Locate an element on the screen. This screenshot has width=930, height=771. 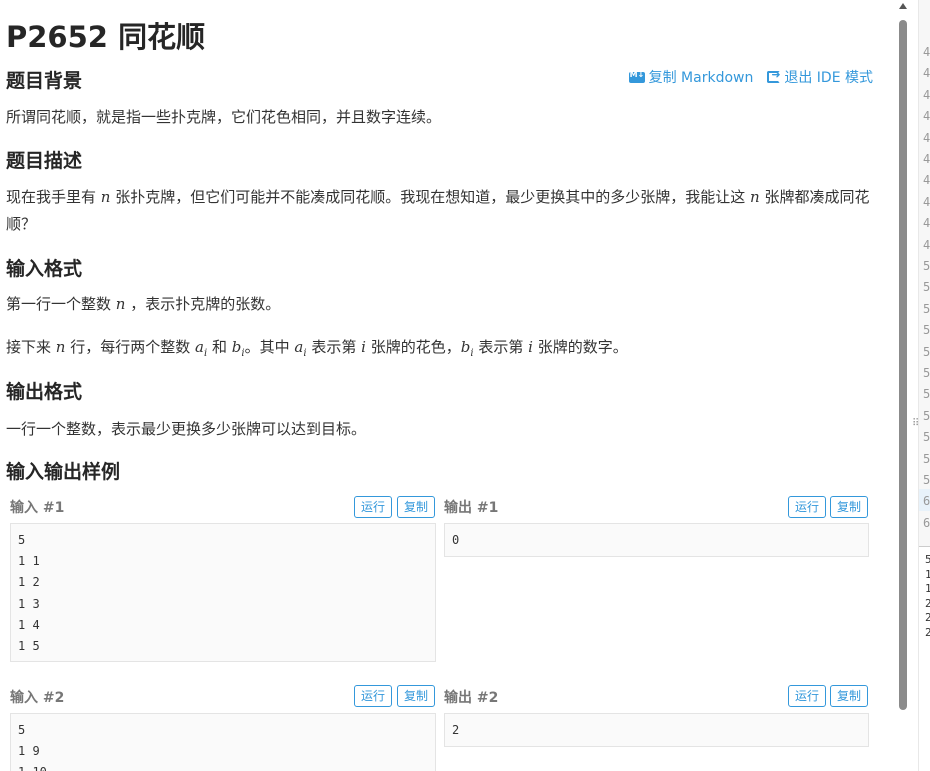
scrollbar-thumb is located at coordinates (903, 365).